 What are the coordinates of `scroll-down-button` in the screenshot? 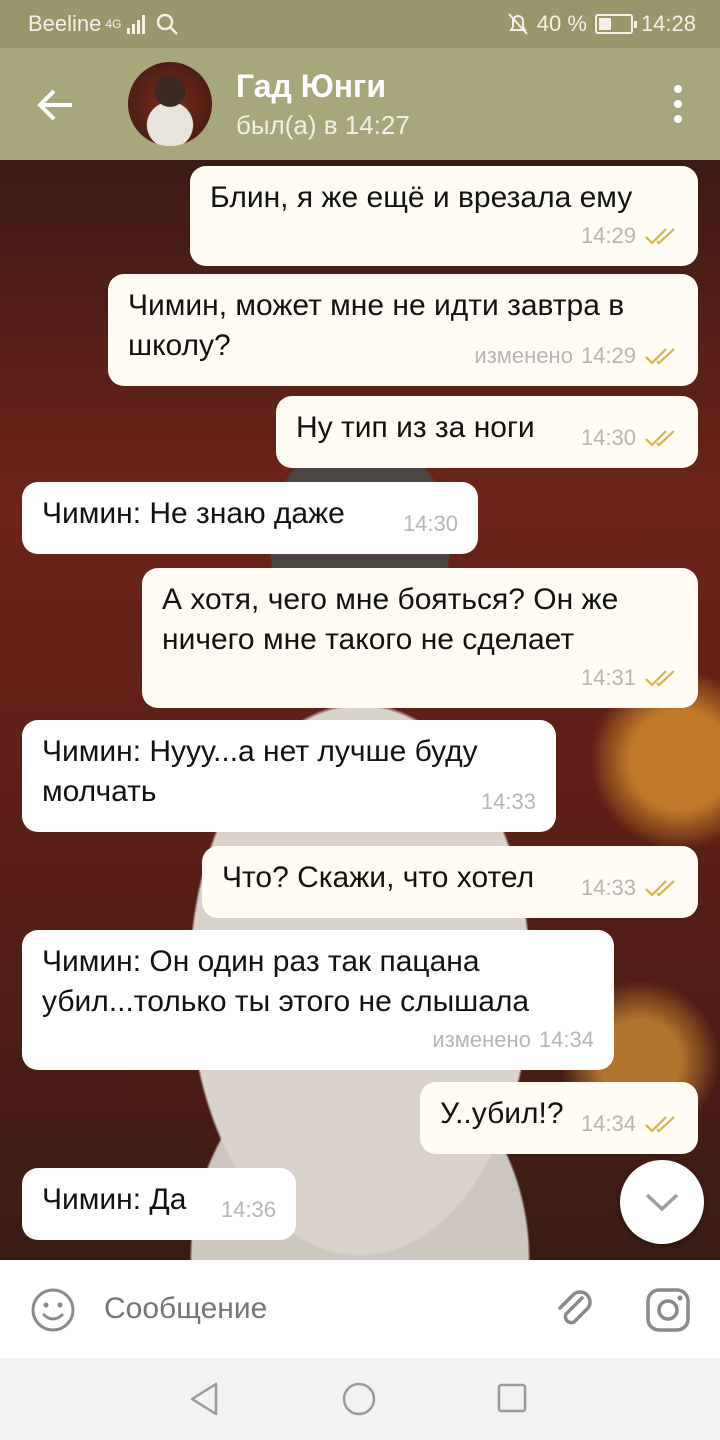 It's located at (662, 1202).